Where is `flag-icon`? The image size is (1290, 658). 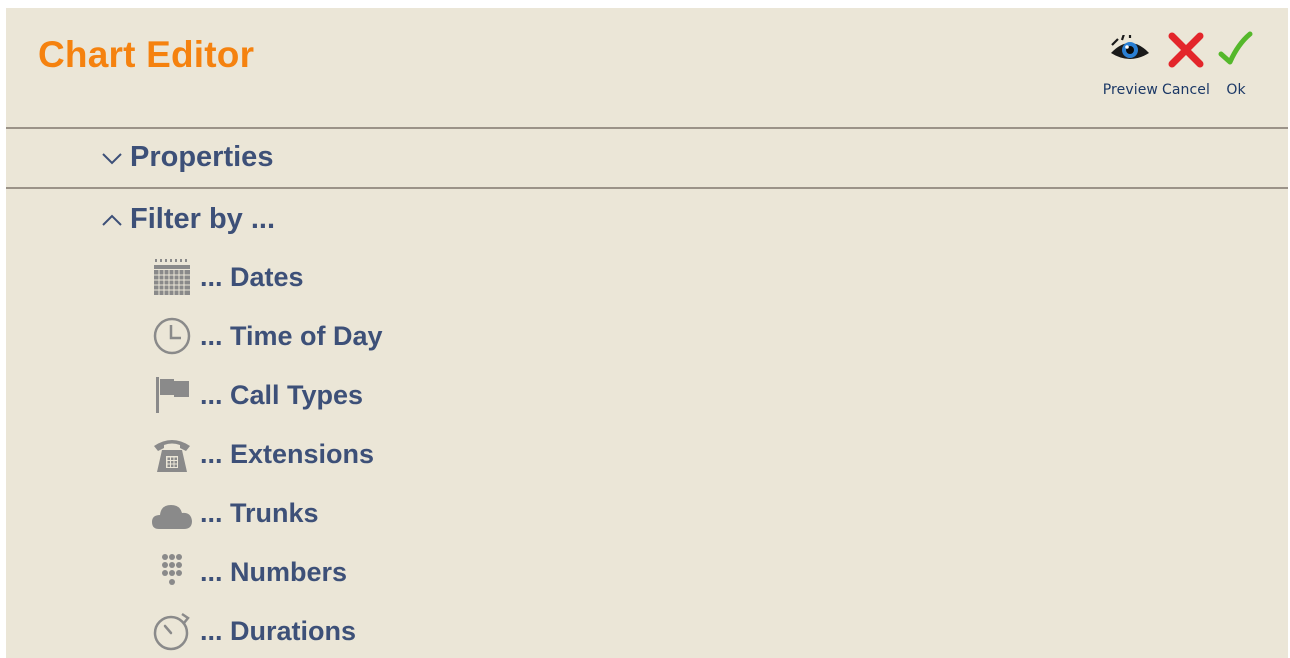
flag-icon is located at coordinates (172, 395).